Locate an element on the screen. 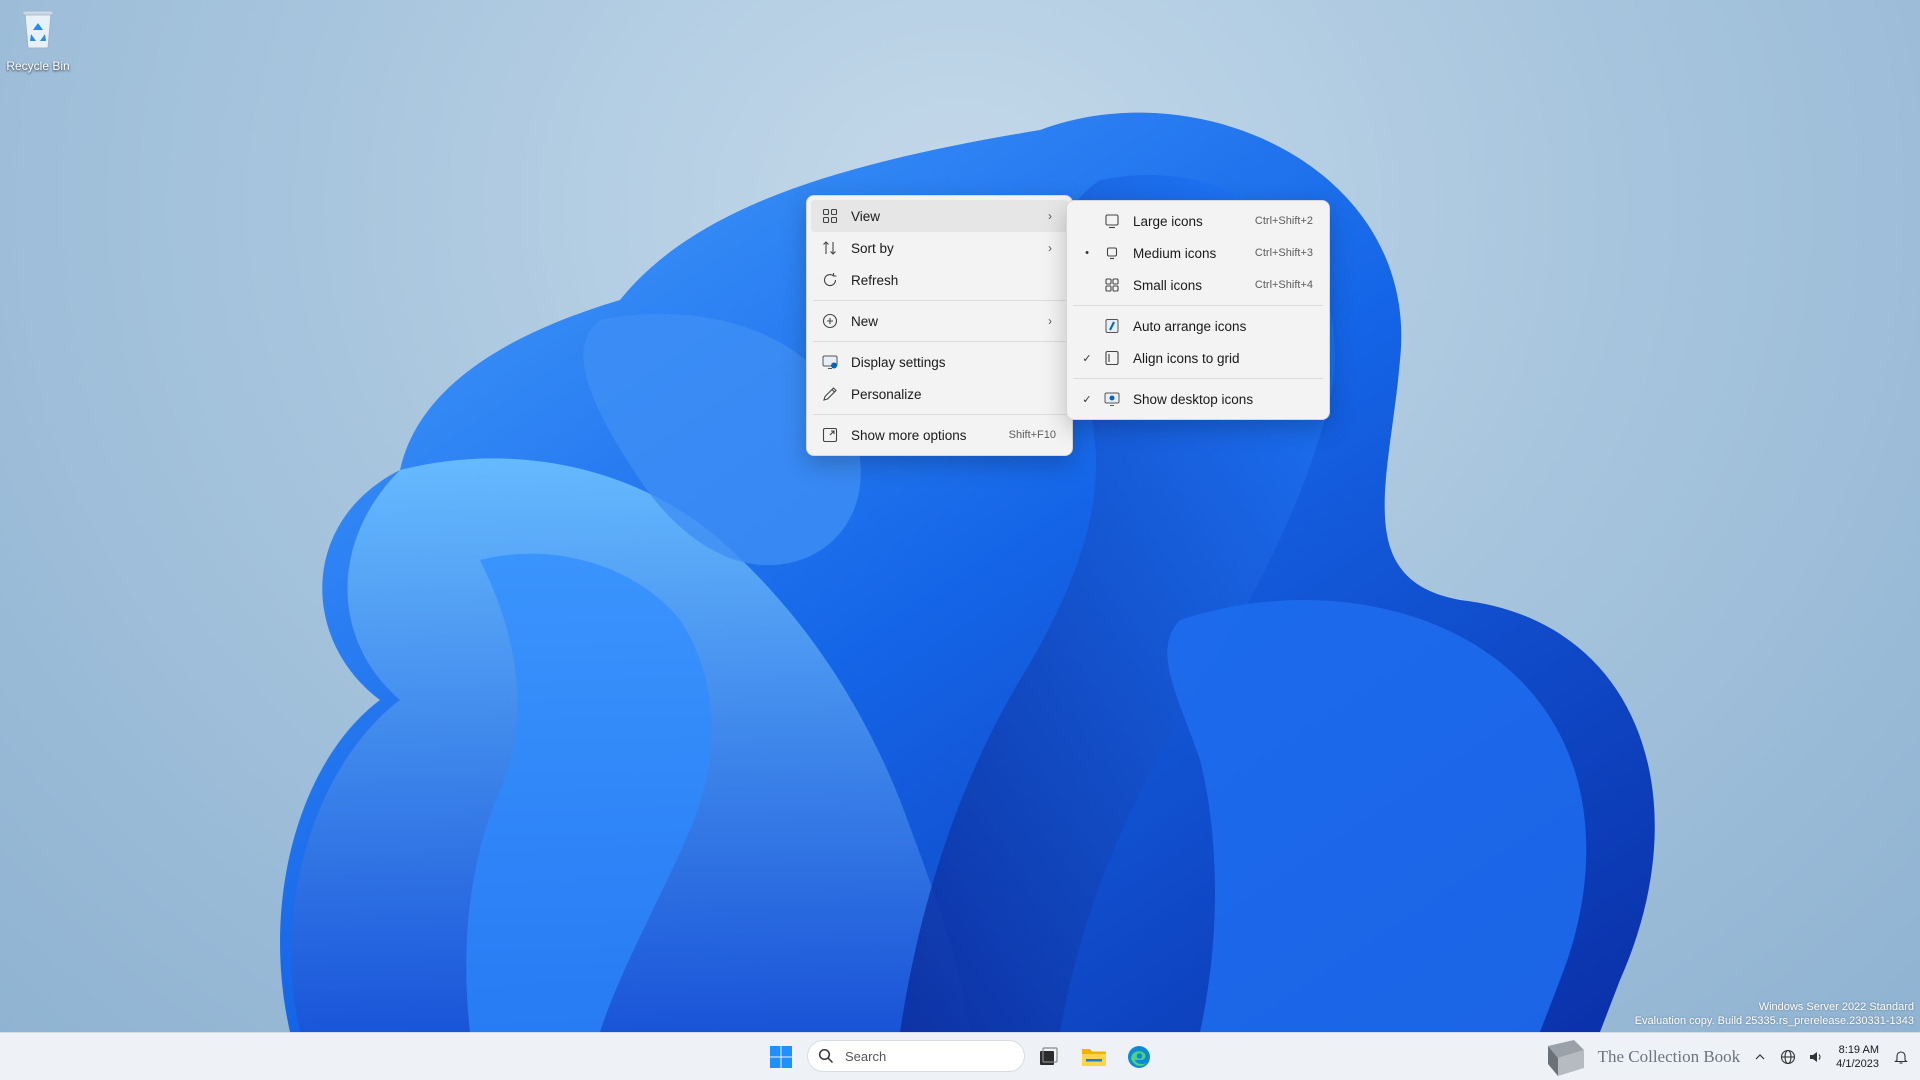 This screenshot has height=1080, width=1920. sort-icon is located at coordinates (830, 248).